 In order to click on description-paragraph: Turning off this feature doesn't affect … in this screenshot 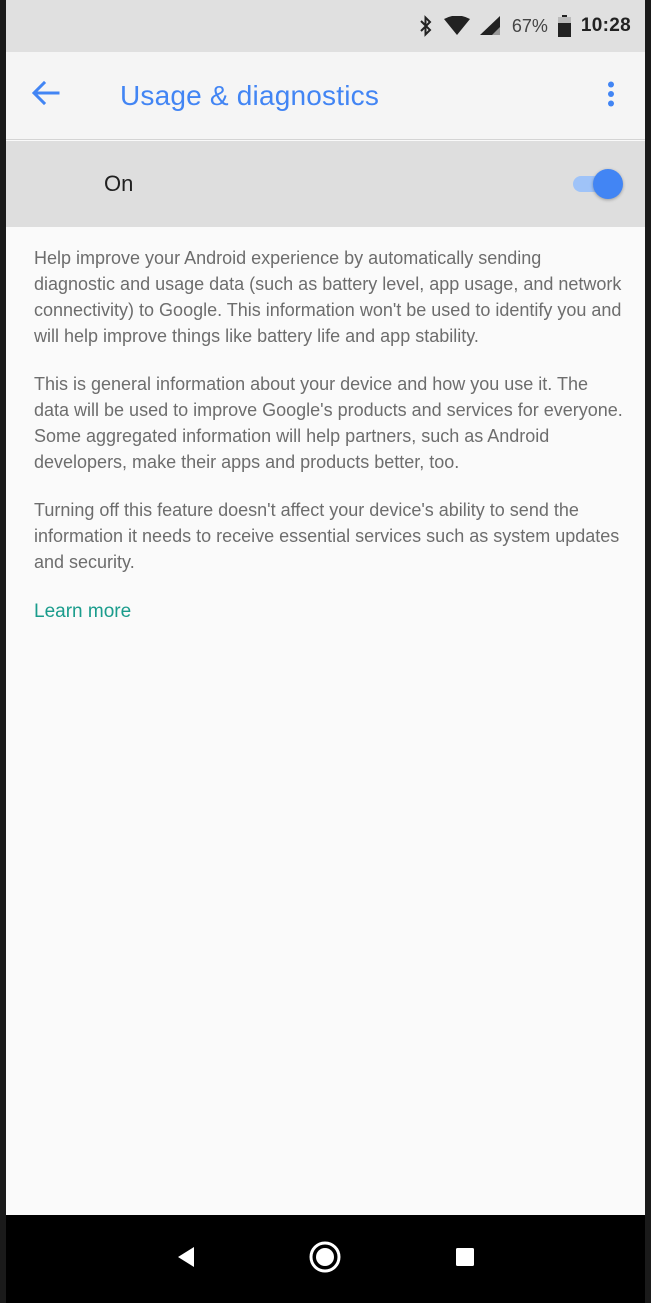, I will do `click(327, 536)`.